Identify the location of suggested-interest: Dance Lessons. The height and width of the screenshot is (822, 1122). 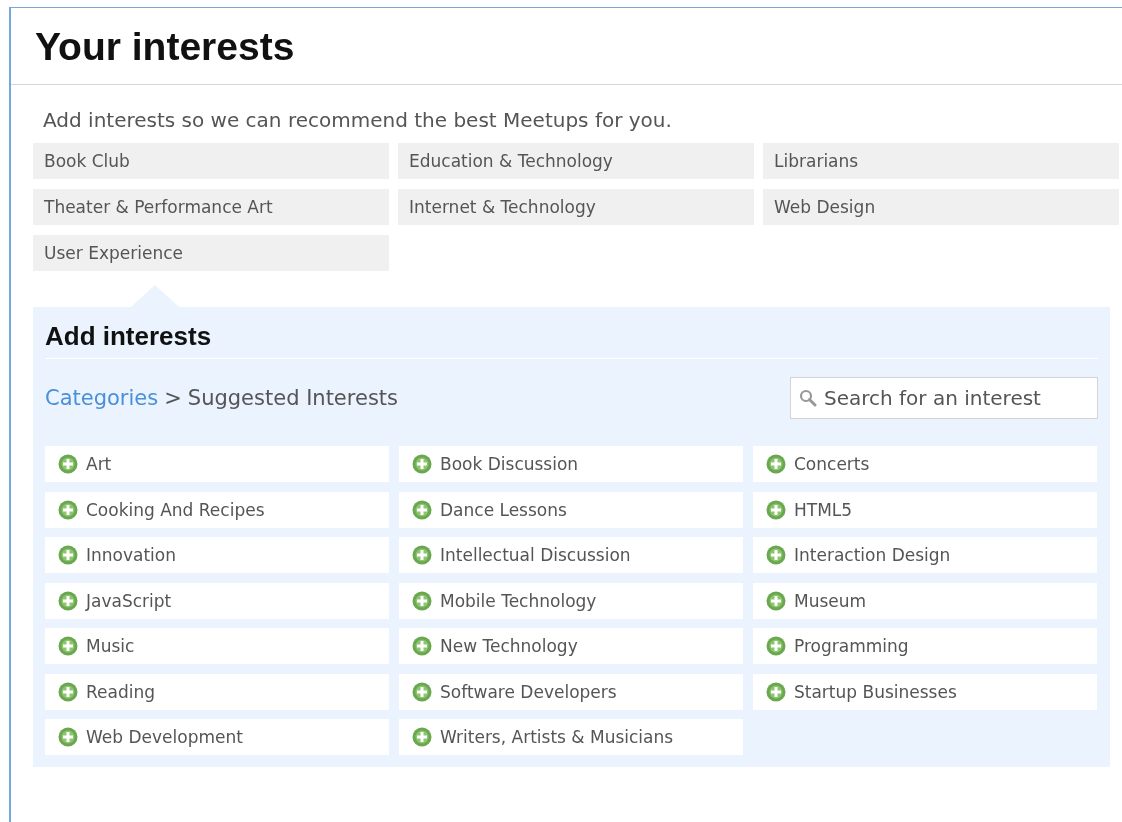
(571, 509).